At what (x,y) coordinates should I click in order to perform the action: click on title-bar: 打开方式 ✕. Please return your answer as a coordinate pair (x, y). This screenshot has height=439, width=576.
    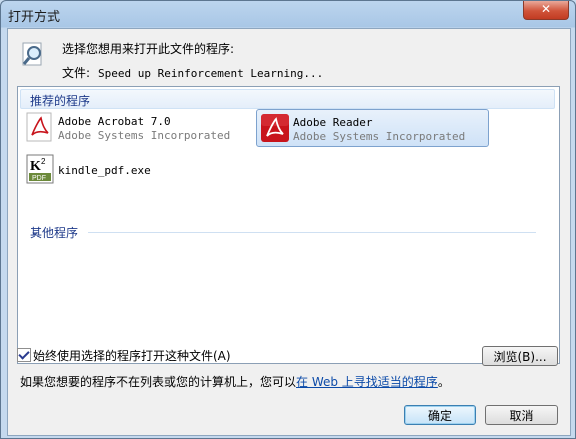
    Looking at the image, I should click on (288, 14).